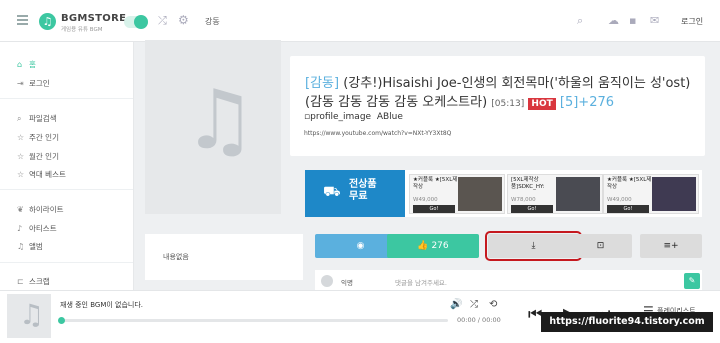 The height and width of the screenshot is (343, 720). I want to click on add-to-playlist-button: ≡+, so click(671, 246).